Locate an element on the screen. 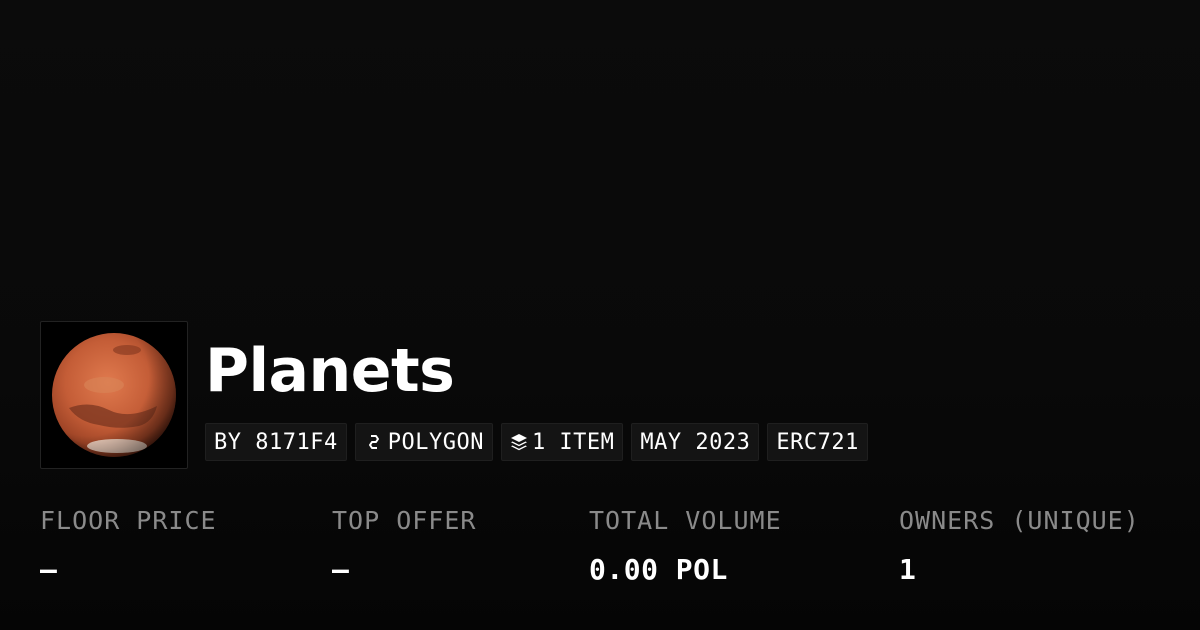 This screenshot has height=630, width=1200. owners-stat: OWNERS (UNIQUE) 1 is located at coordinates (1019, 546).